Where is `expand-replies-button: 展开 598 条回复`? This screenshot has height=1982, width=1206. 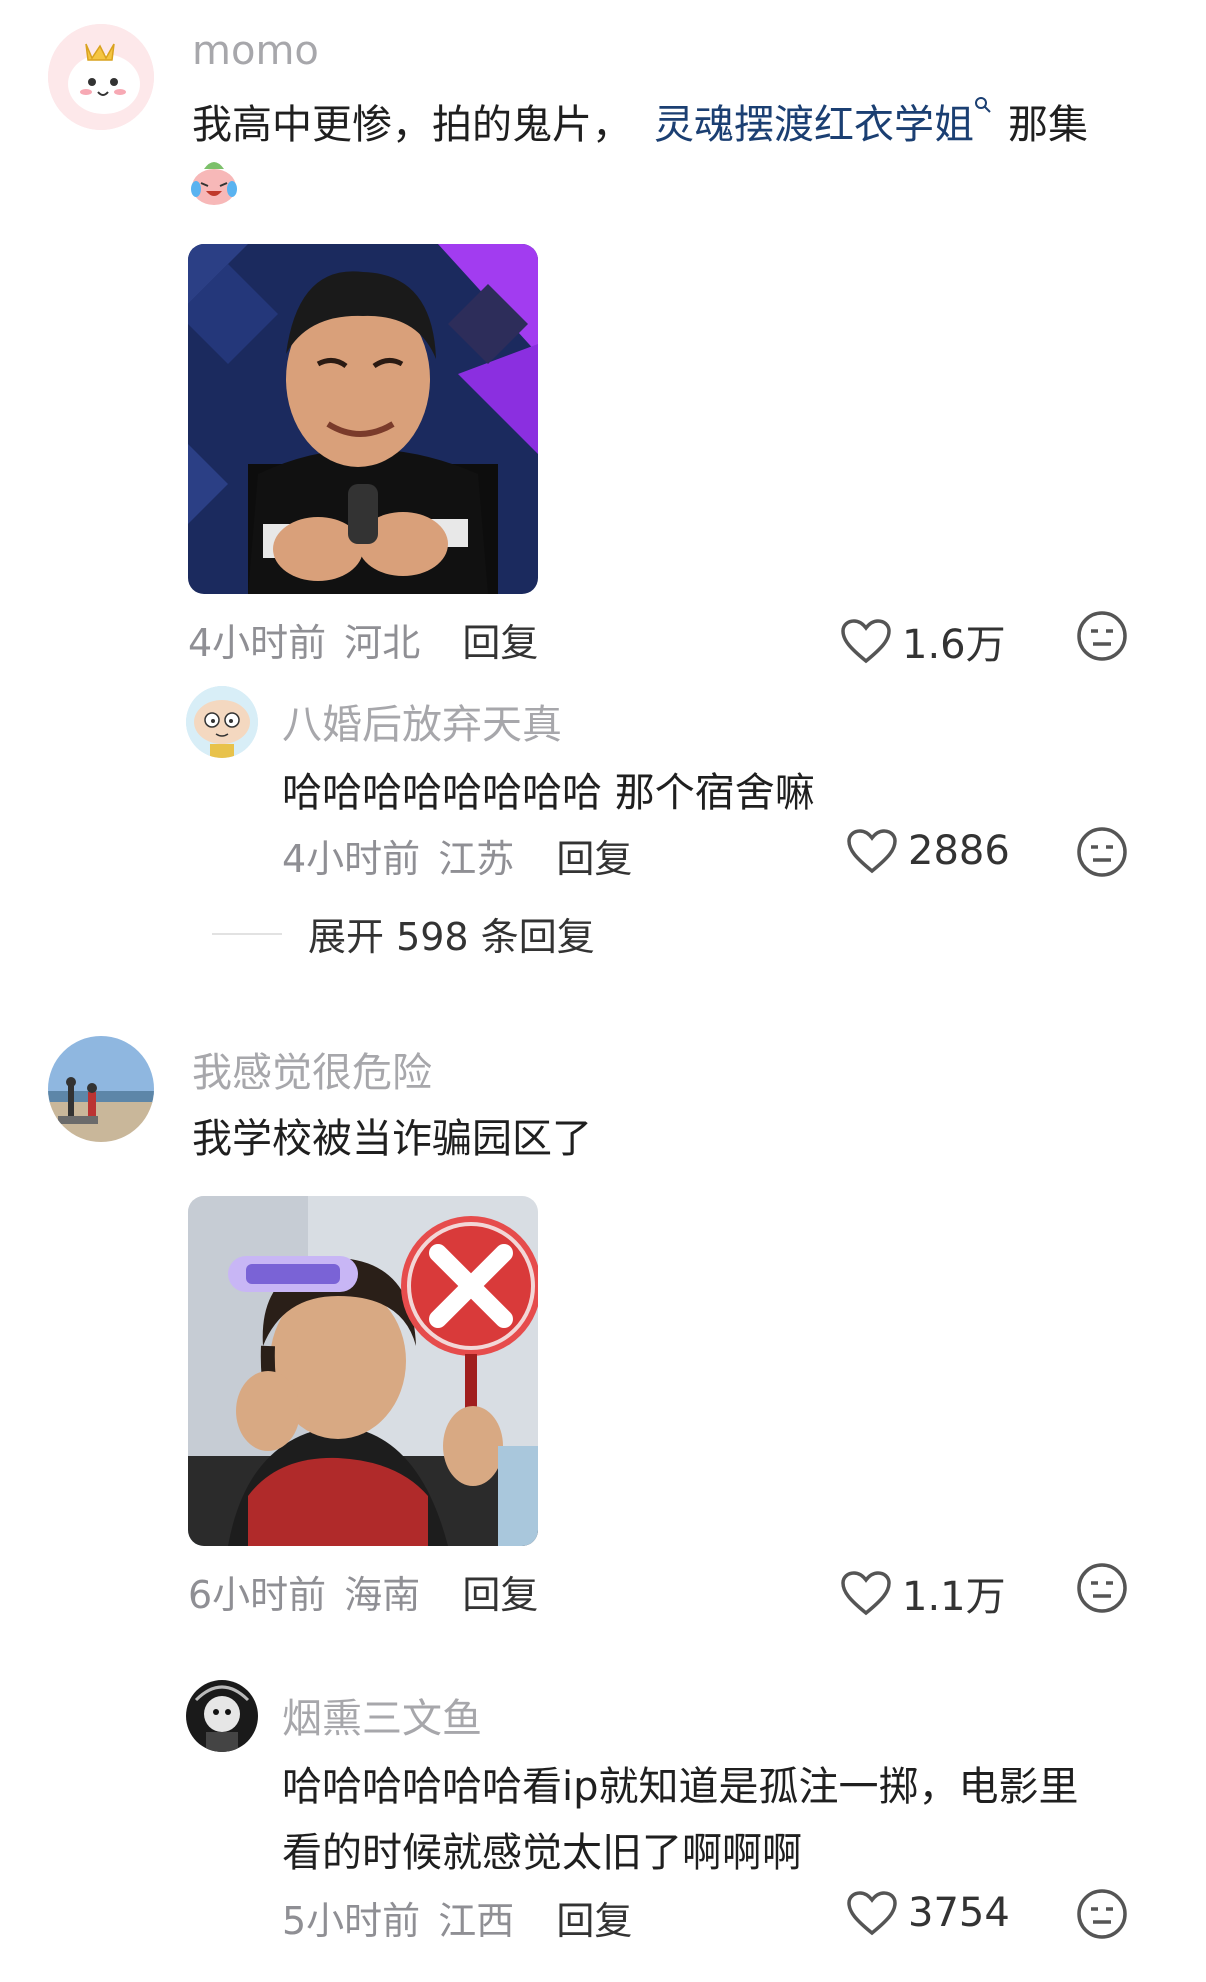
expand-replies-button: 展开 598 条回复 is located at coordinates (403, 933).